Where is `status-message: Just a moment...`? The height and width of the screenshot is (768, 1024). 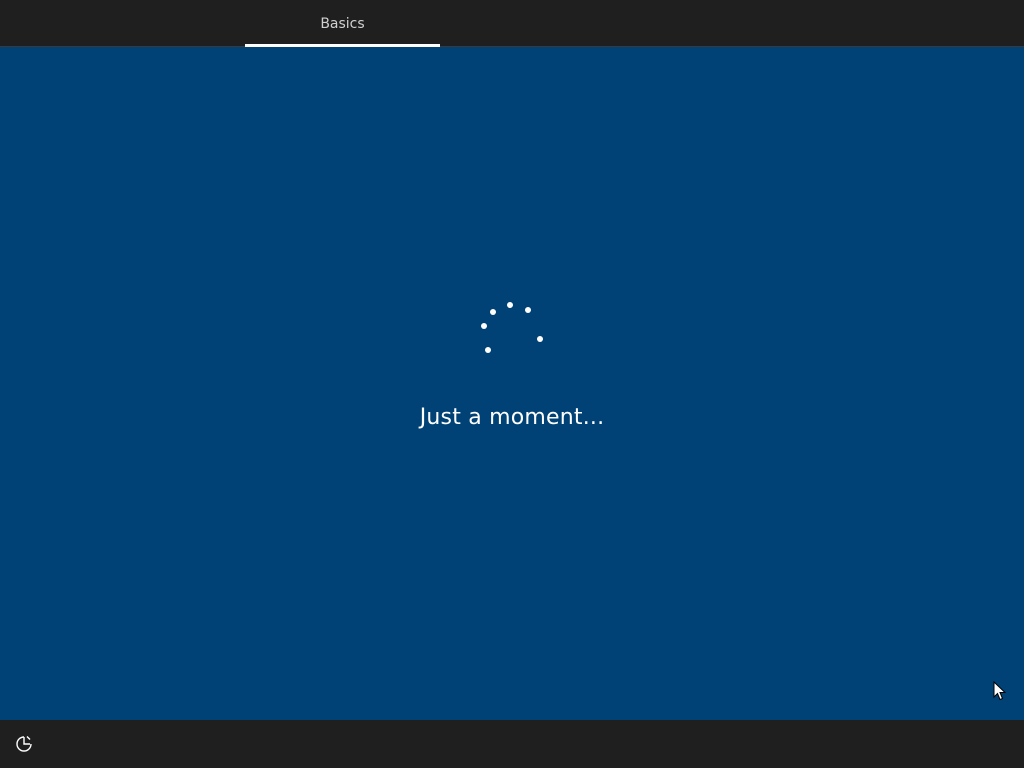
status-message: Just a moment... is located at coordinates (512, 417).